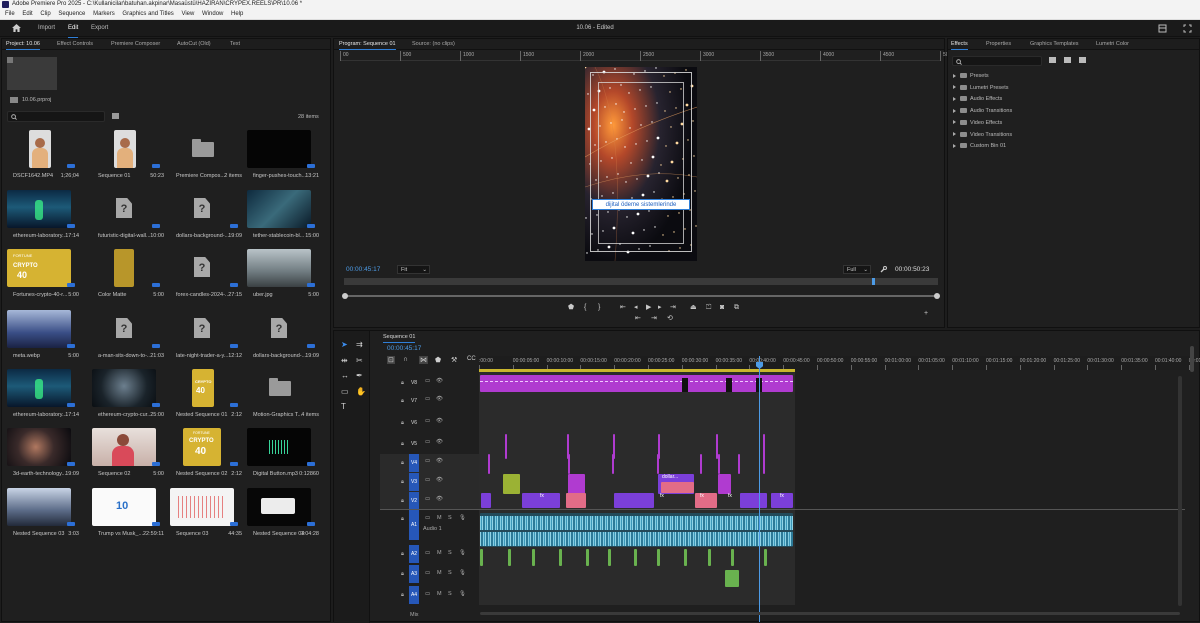 The image size is (1200, 623). I want to click on project-search-input, so click(56, 116).